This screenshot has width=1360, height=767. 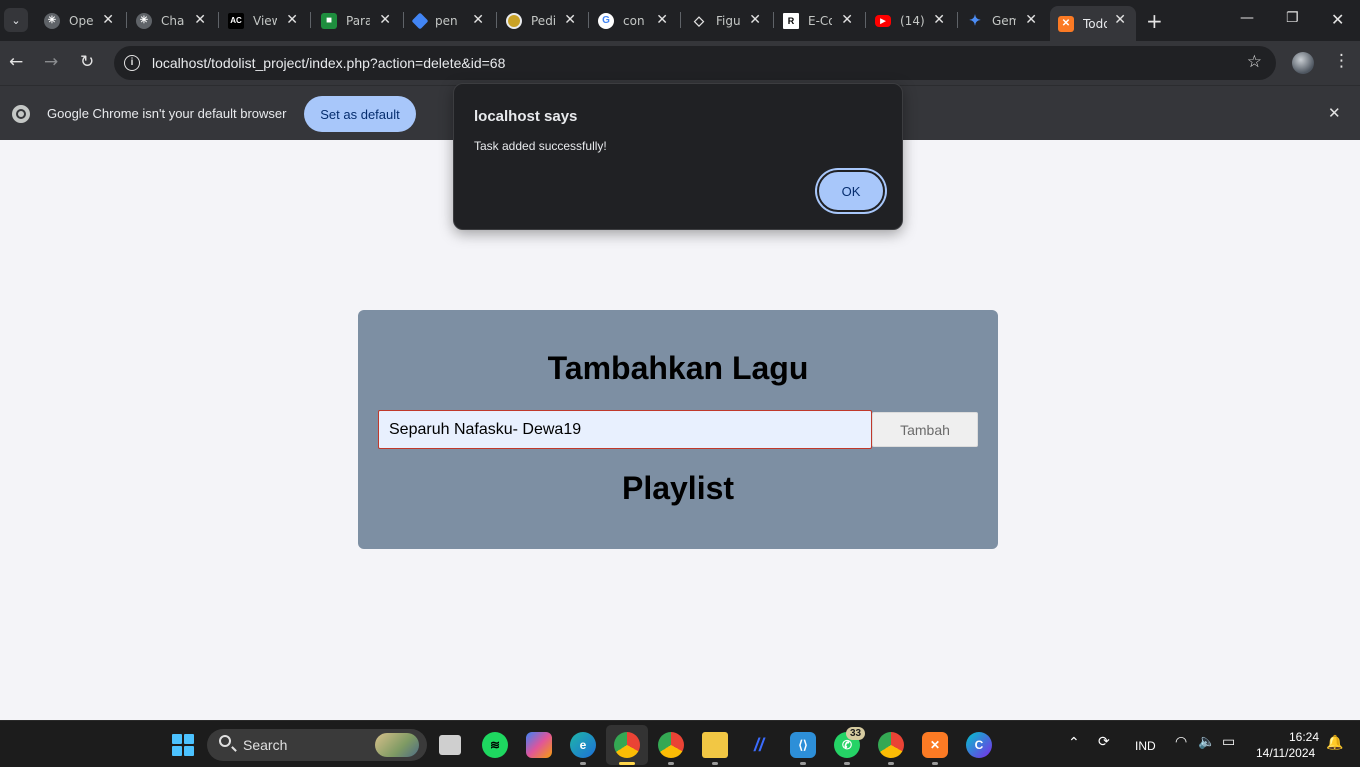 I want to click on reload-icon: ↻, so click(x=87, y=62).